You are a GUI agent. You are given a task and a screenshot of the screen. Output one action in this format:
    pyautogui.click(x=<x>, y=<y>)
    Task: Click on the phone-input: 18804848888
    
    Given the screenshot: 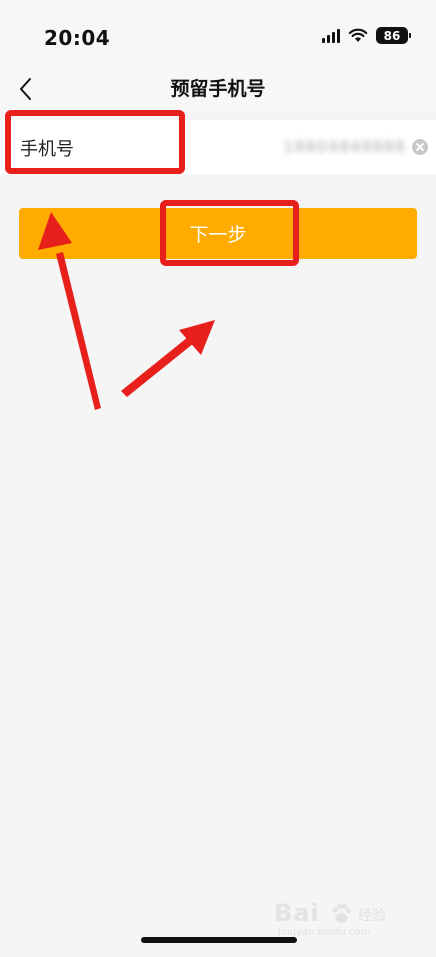 What is the action you would take?
    pyautogui.click(x=344, y=146)
    